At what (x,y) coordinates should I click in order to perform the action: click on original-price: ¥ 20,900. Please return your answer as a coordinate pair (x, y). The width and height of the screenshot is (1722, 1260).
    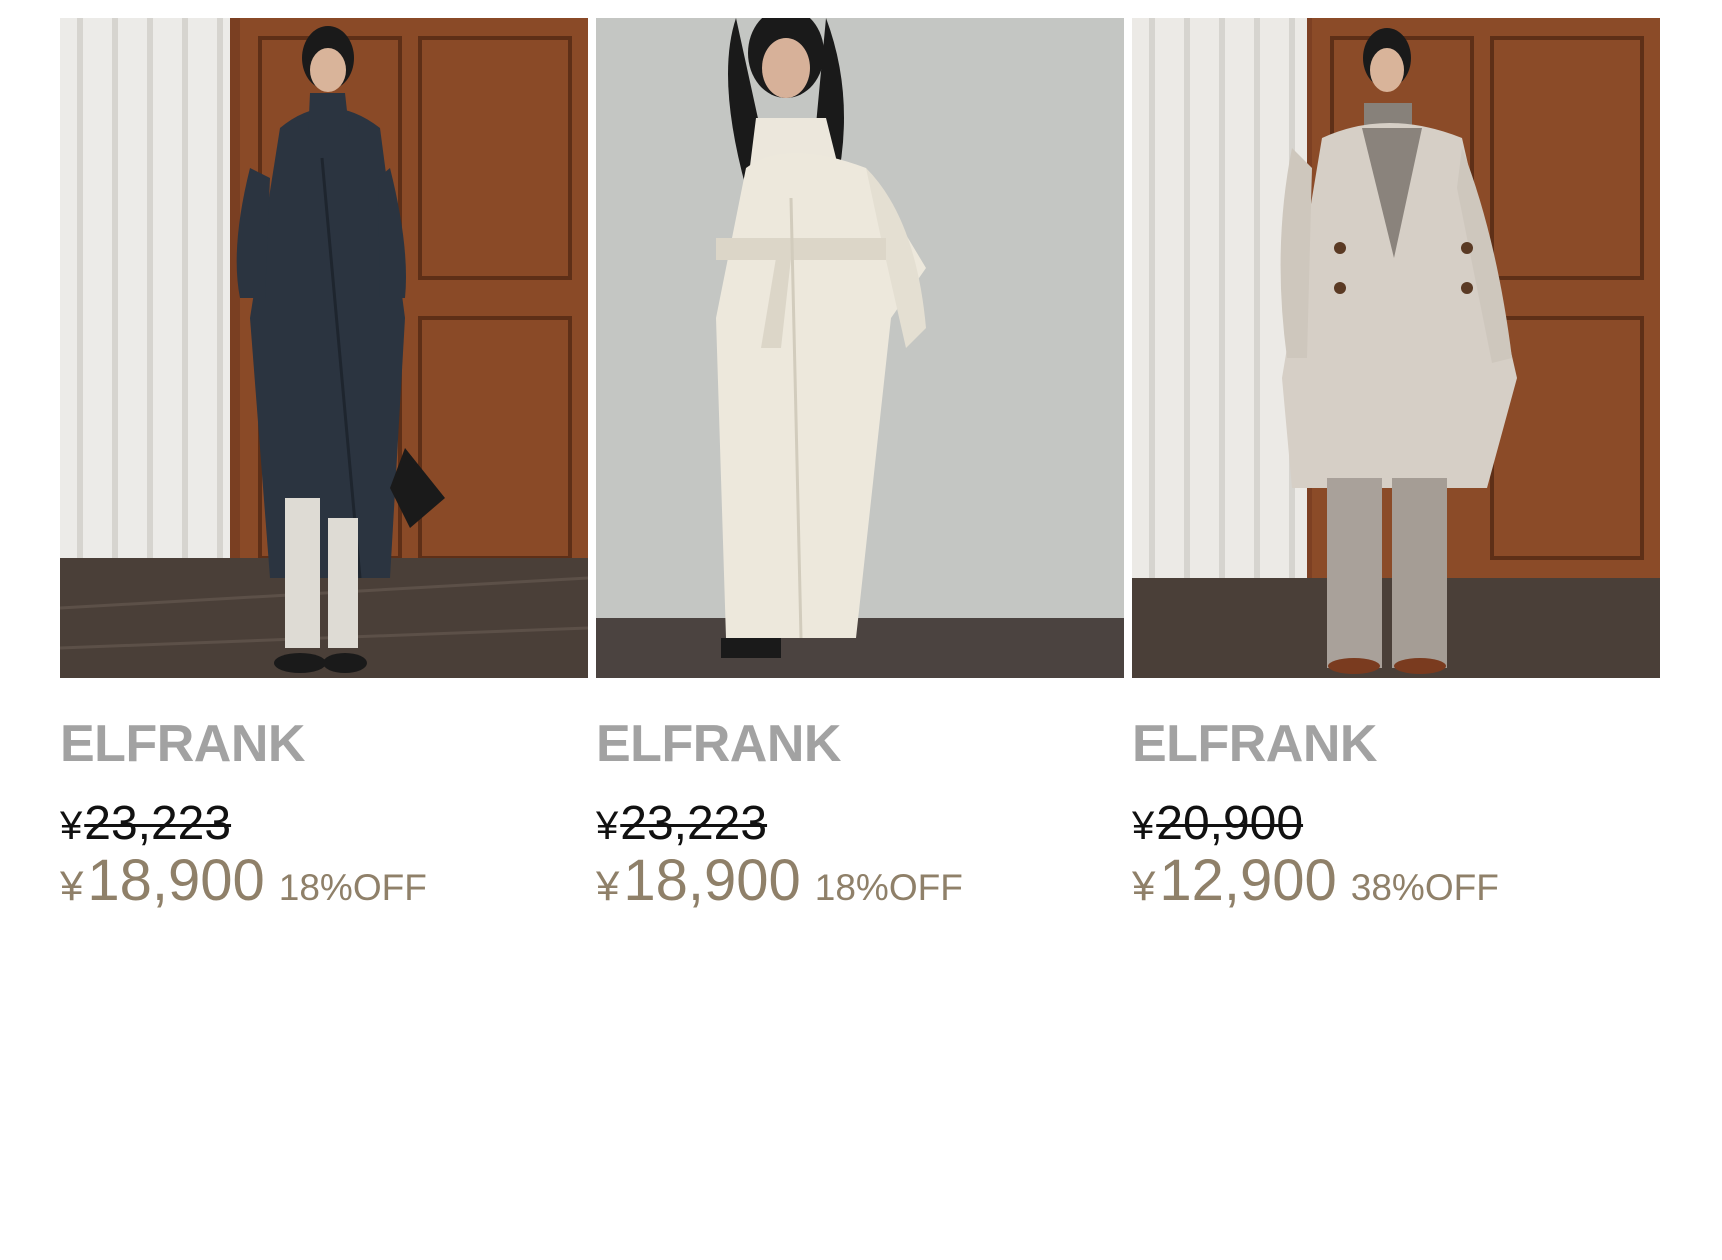
    Looking at the image, I should click on (1396, 824).